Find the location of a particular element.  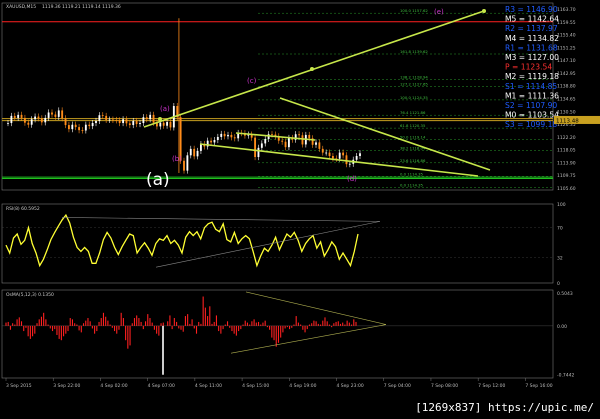

wave-label: (e) is located at coordinates (439, 12).